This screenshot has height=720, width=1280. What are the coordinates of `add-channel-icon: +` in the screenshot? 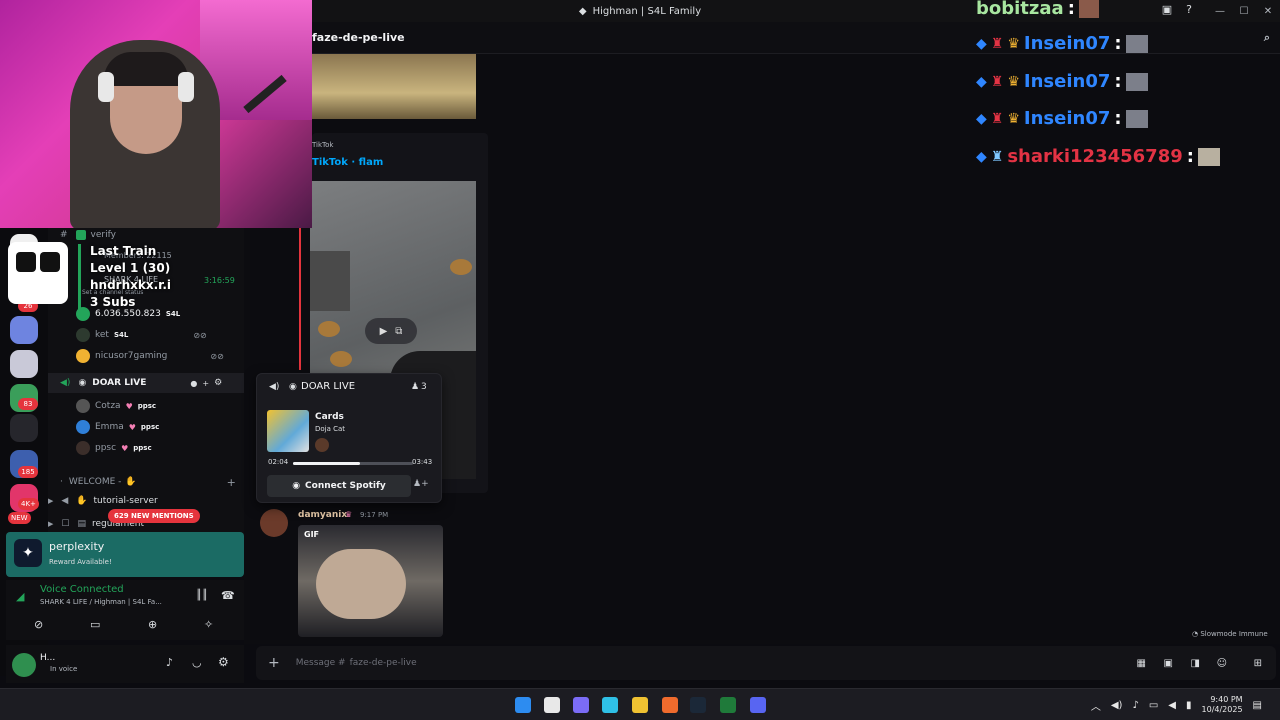 It's located at (231, 482).